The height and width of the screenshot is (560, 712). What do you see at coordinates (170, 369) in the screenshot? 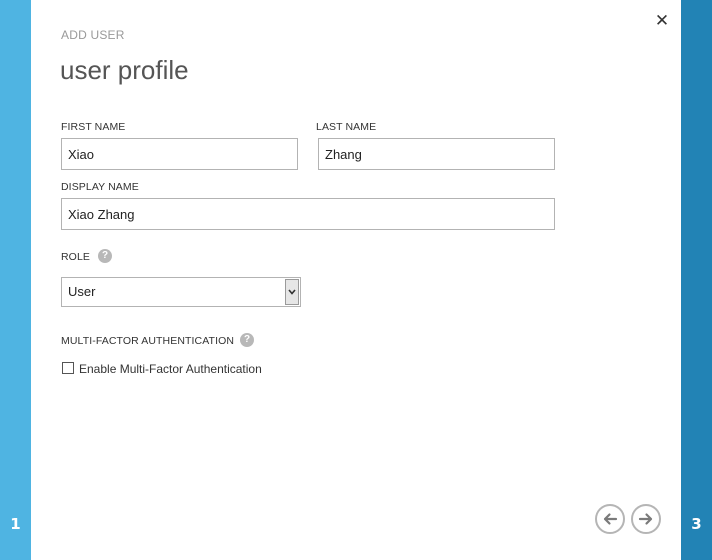
I see `mfa-checkbox-label: Enable Multi-Factor Authentication` at bounding box center [170, 369].